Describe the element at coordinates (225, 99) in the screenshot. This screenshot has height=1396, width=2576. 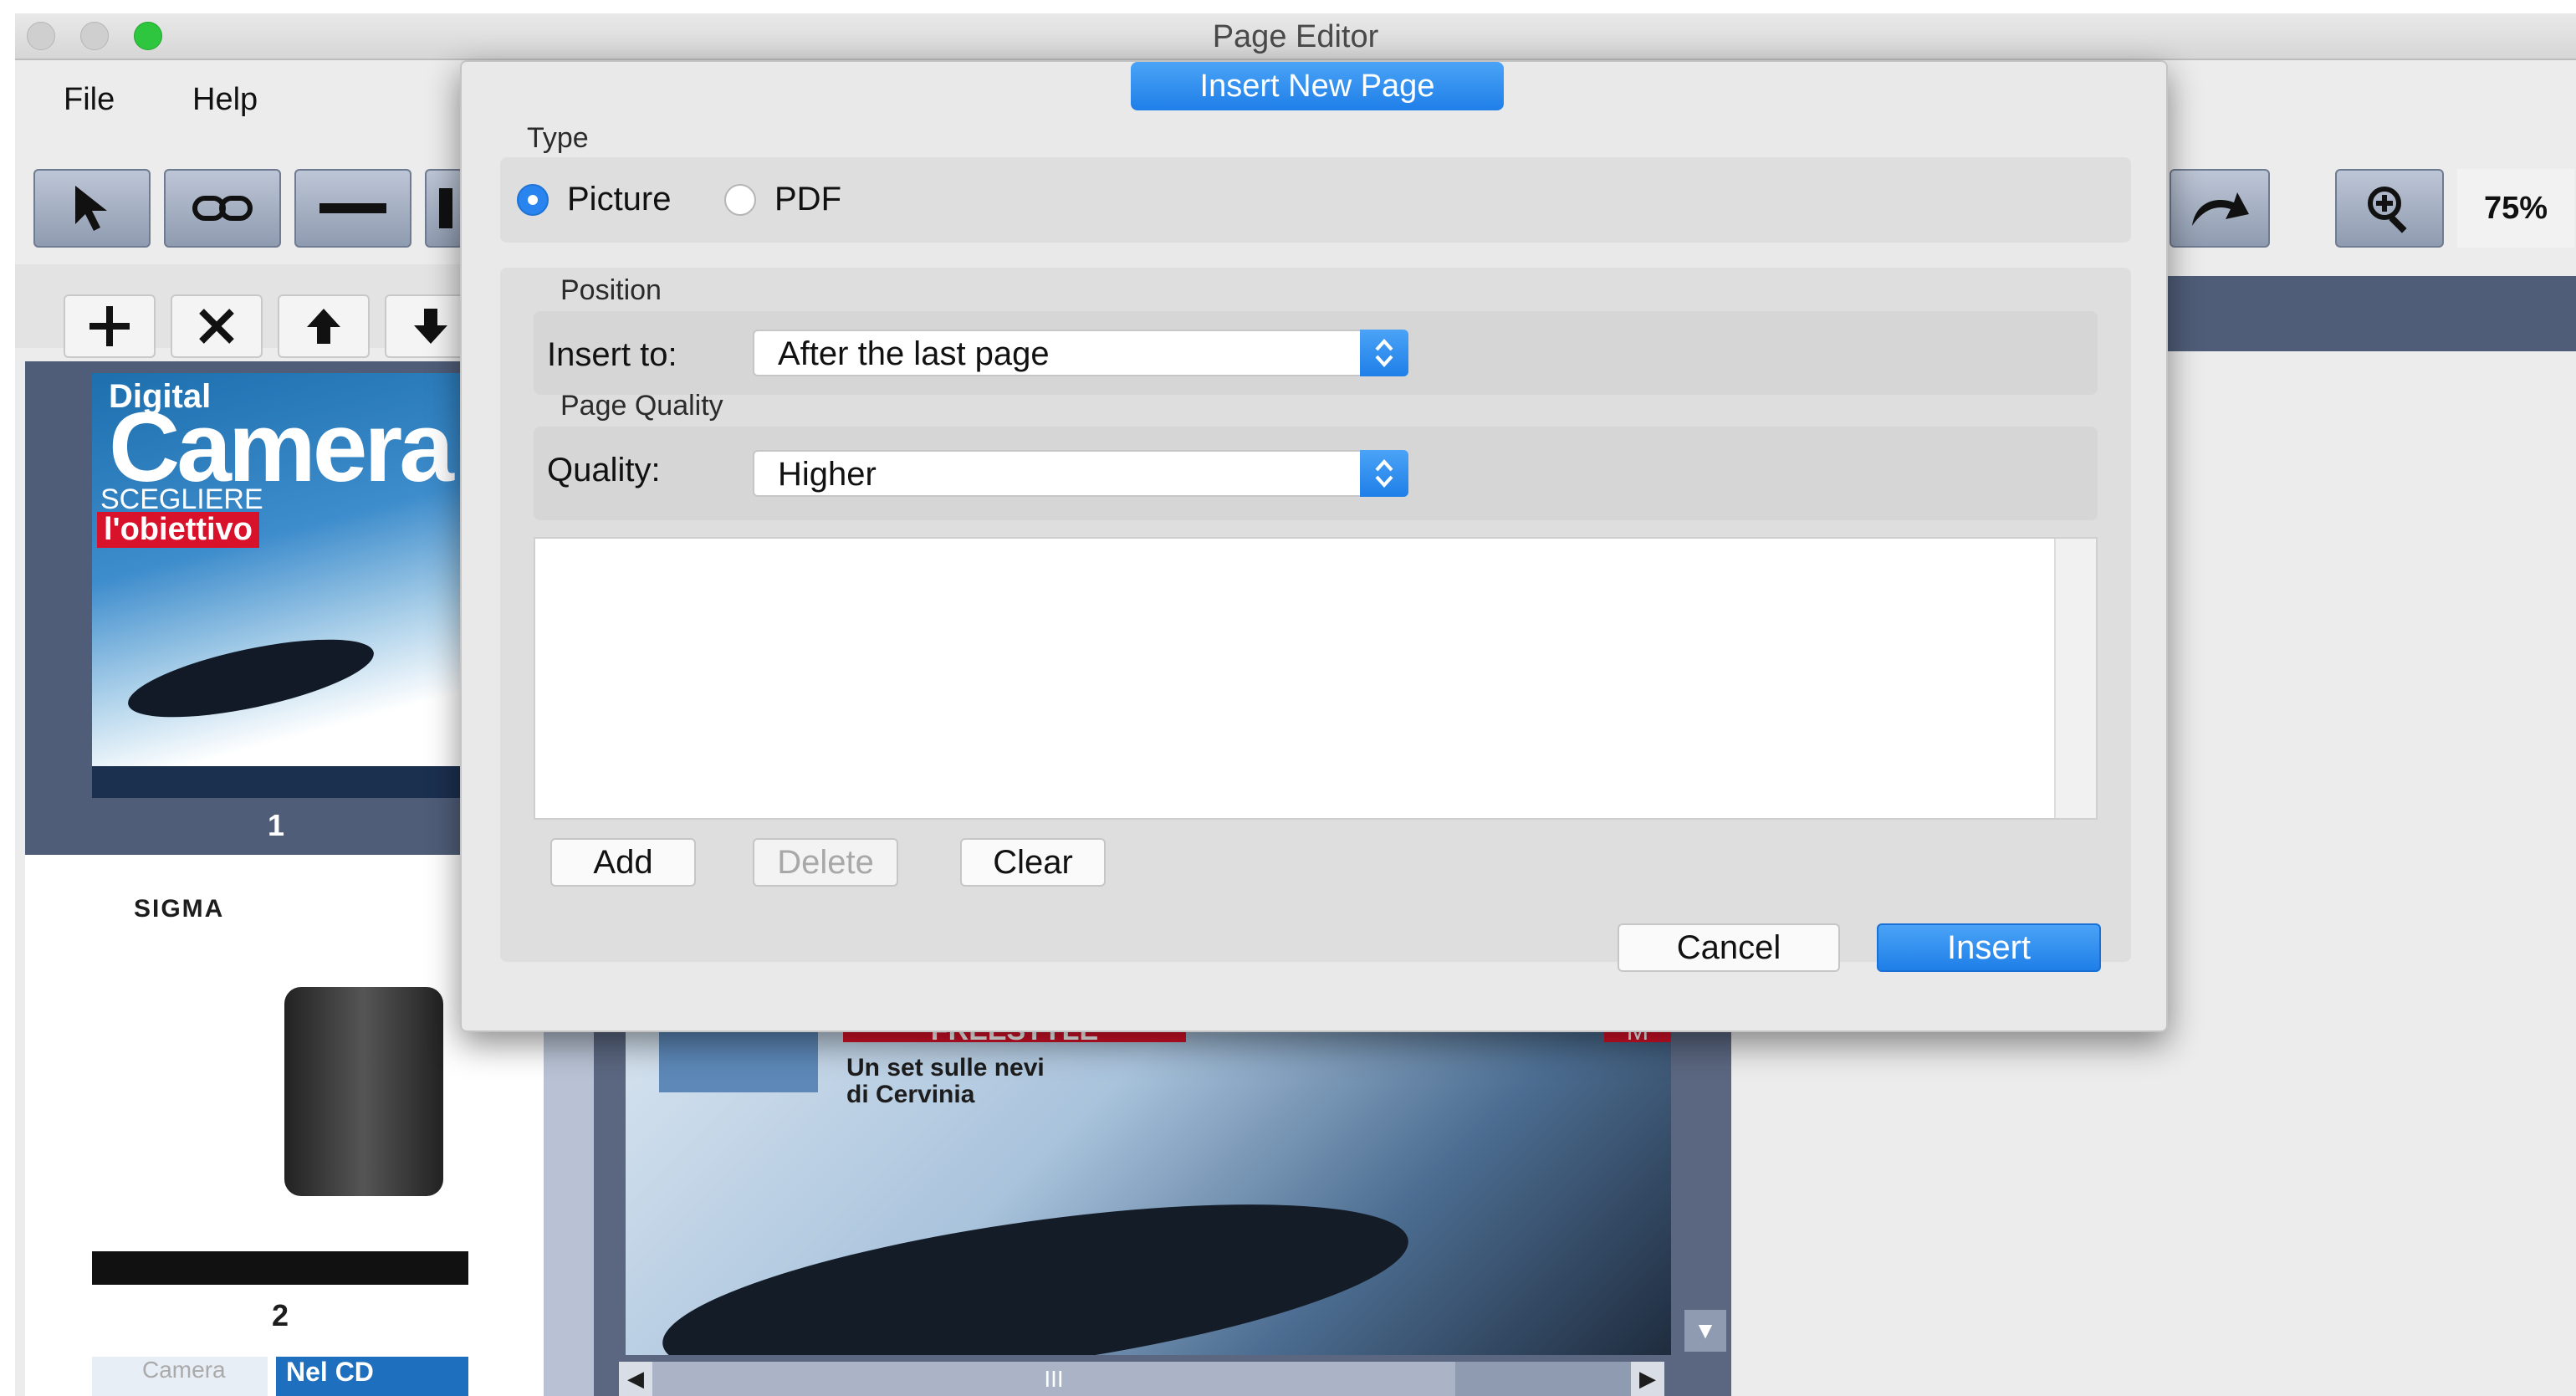
I see `menu-help: Help` at that location.